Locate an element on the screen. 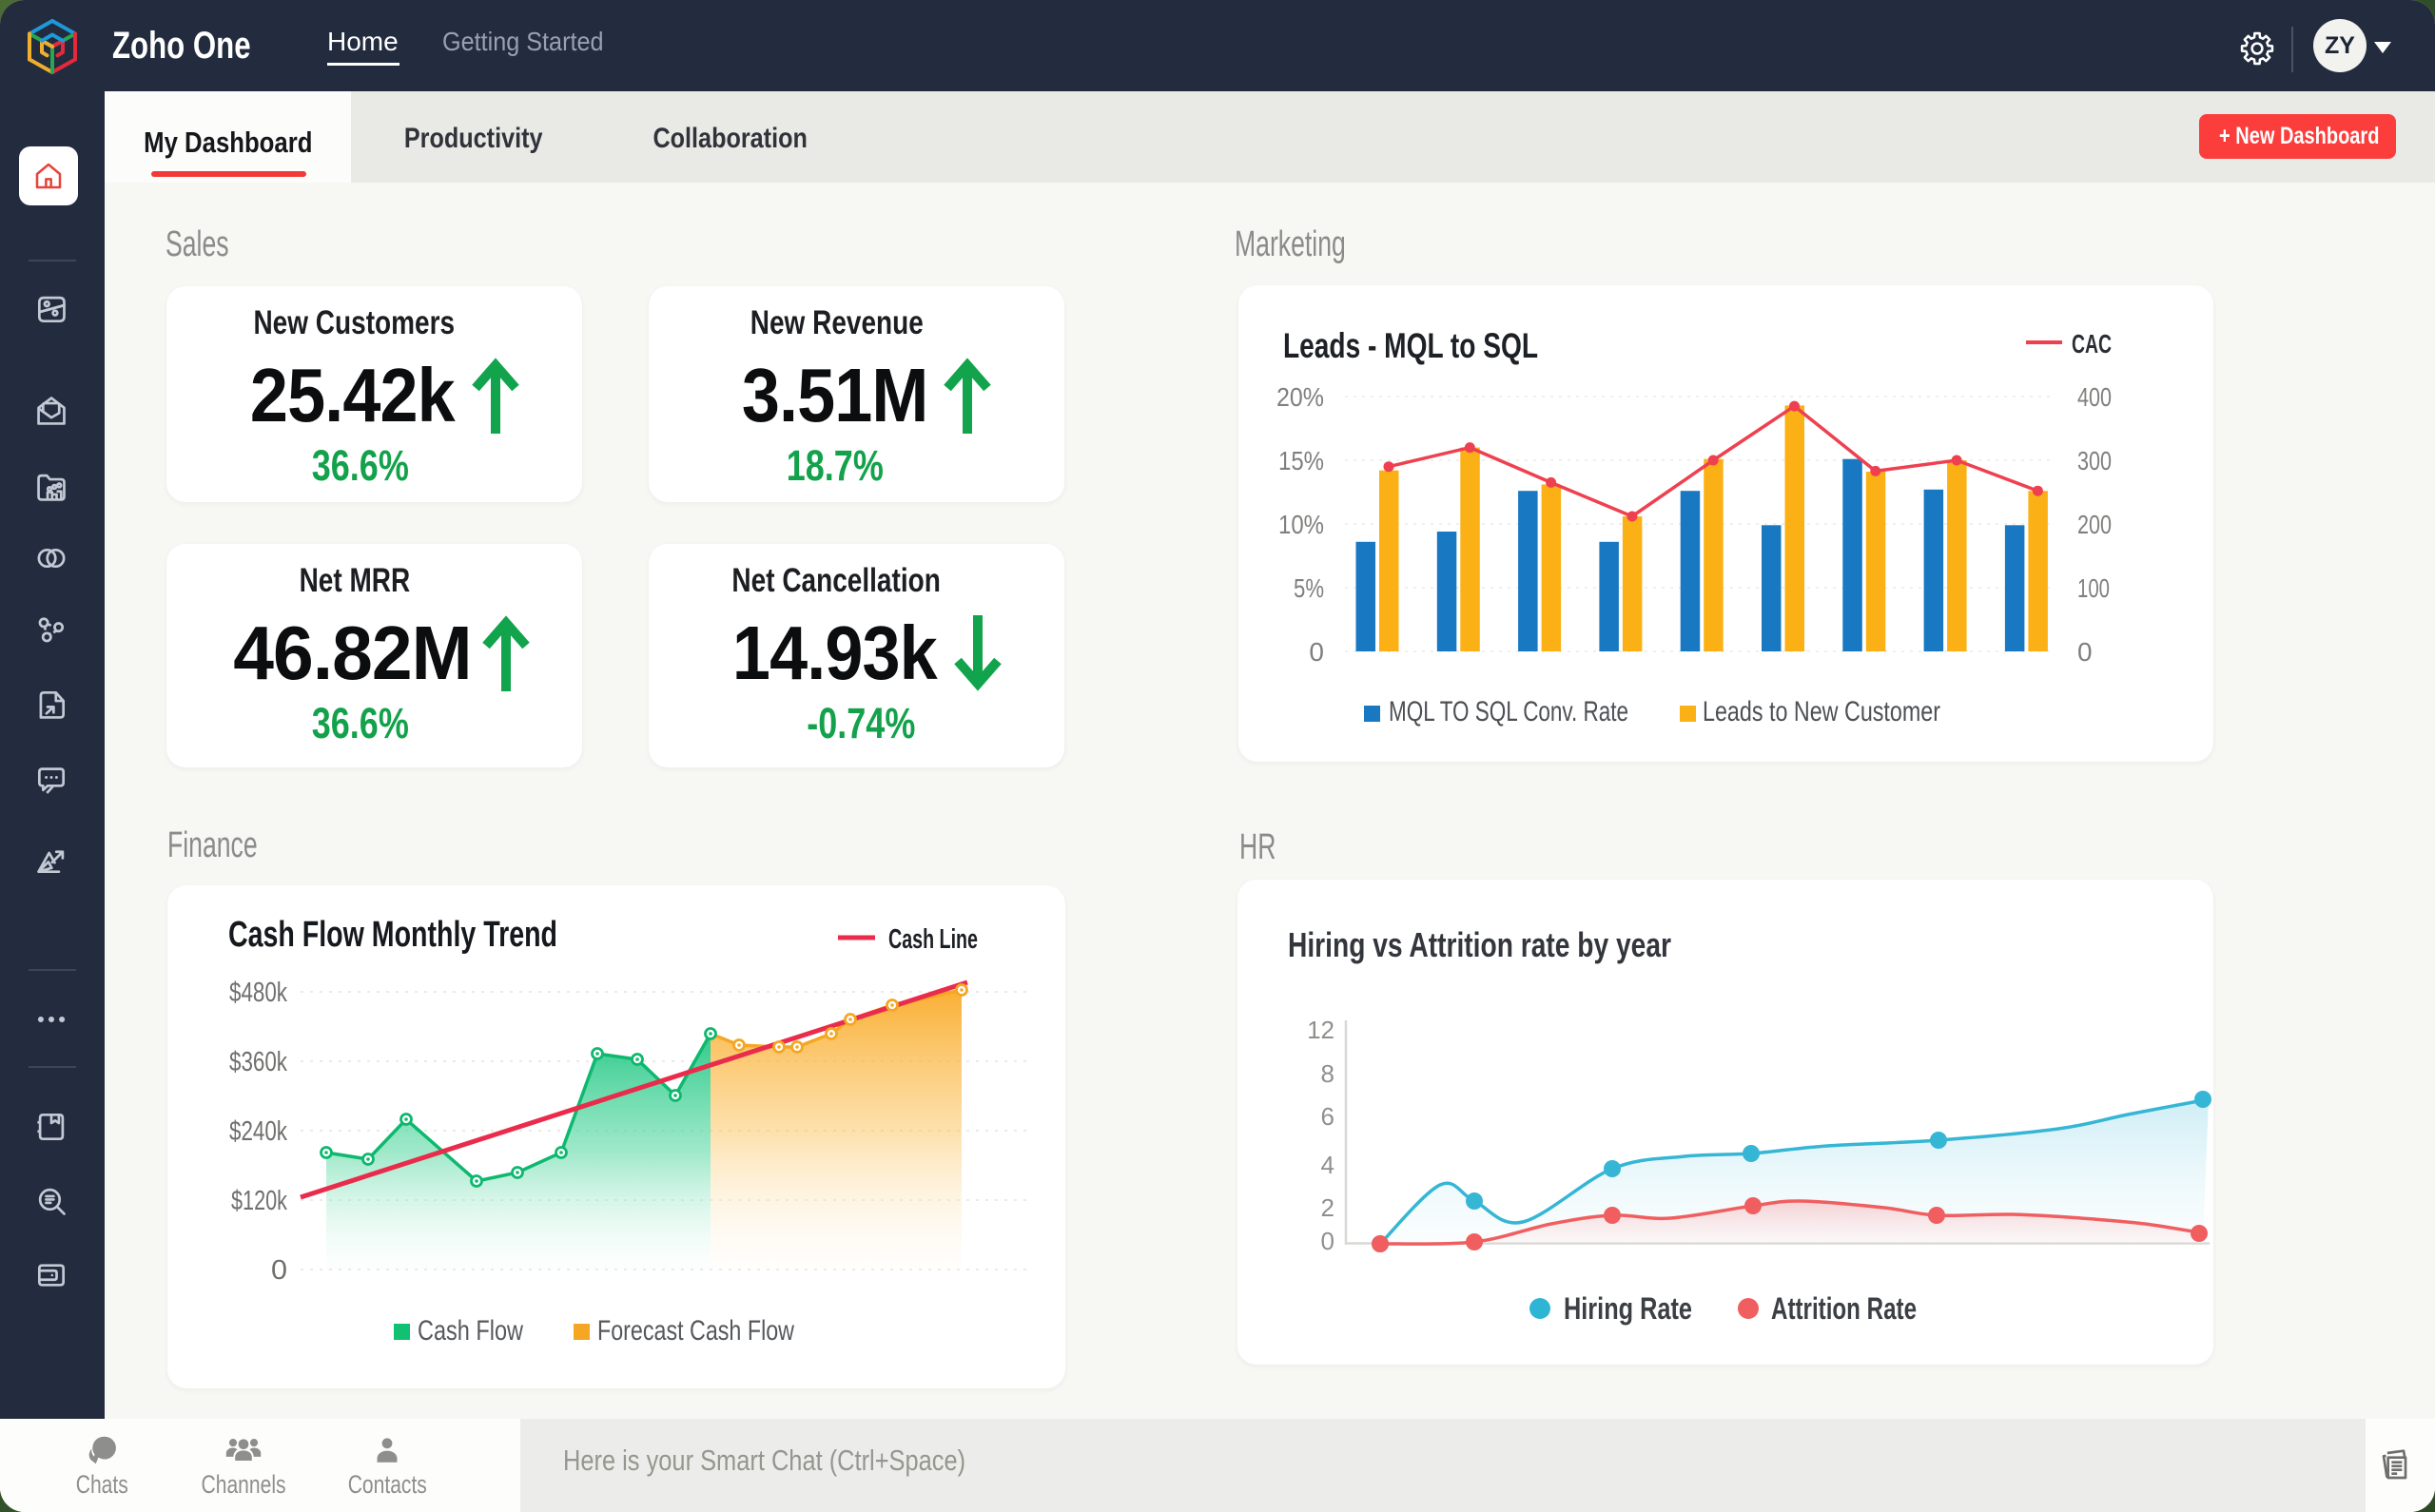 The image size is (2435, 1512). svg-text: 8 is located at coordinates (1327, 1073).